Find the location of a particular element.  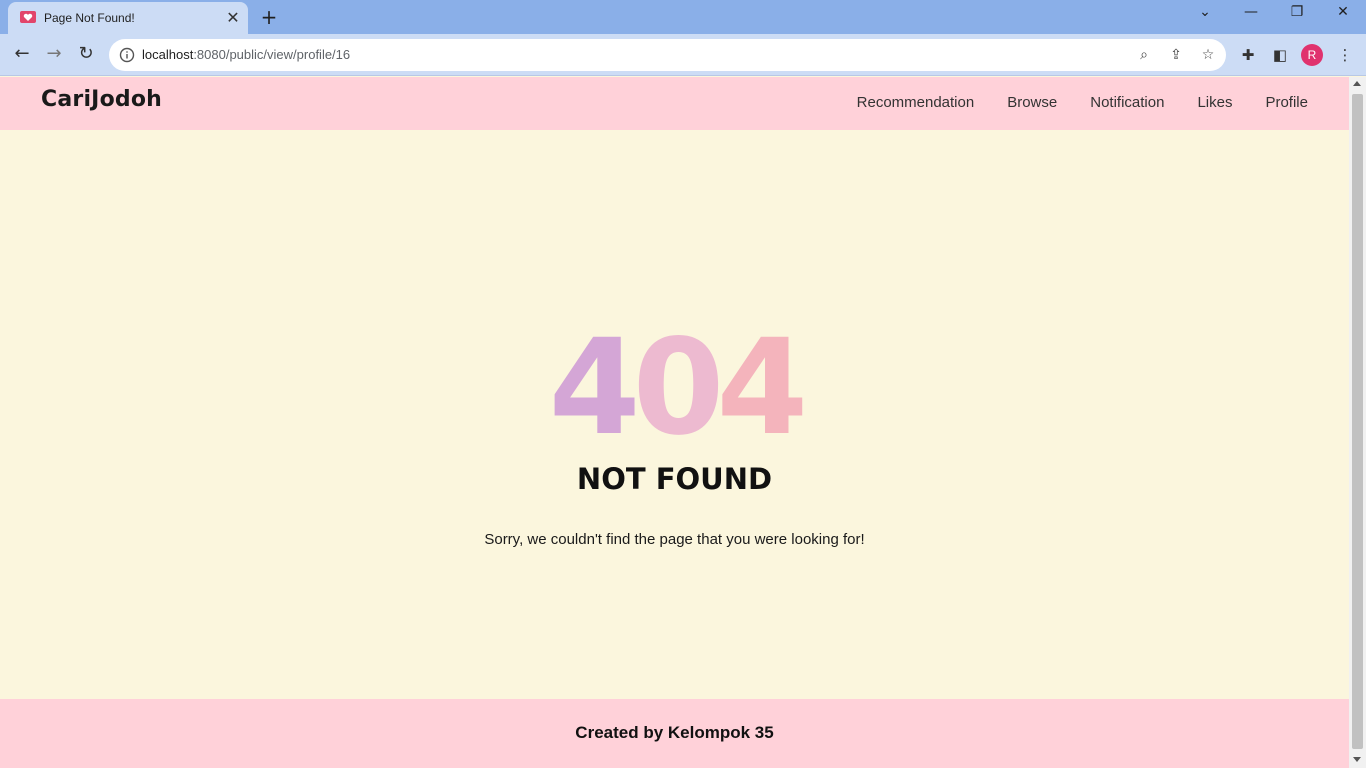

forward-icon: → is located at coordinates (54, 55).